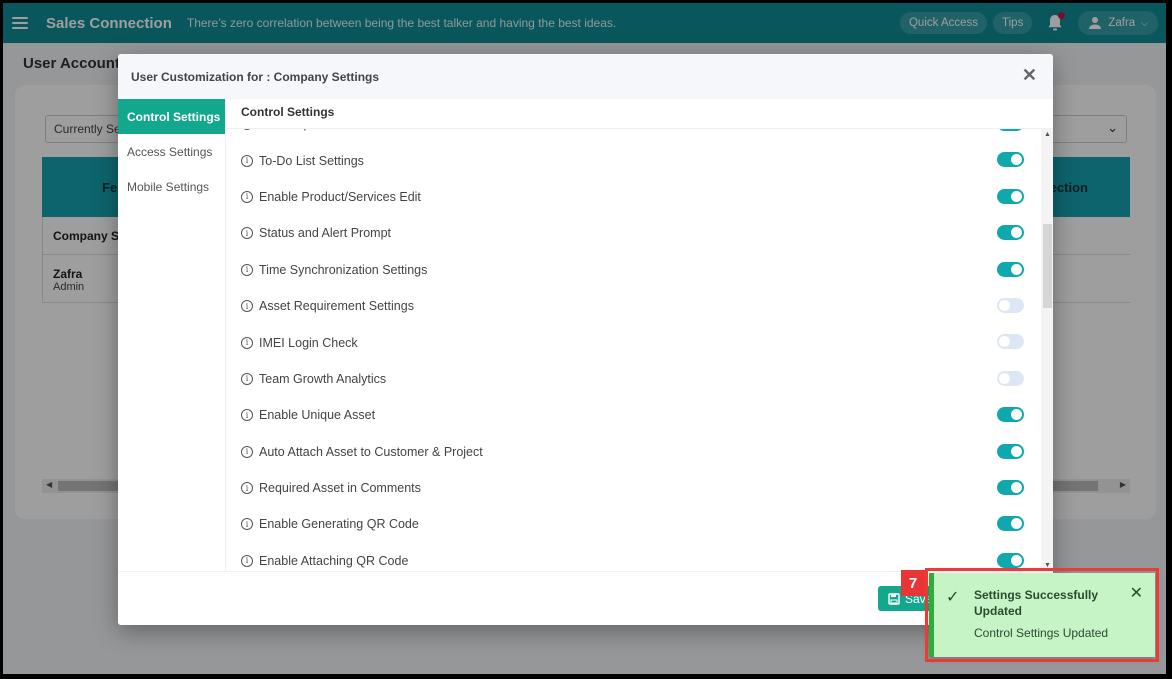 Image resolution: width=1172 pixels, height=679 pixels. I want to click on setting-label: Enable Attaching QR Code, so click(334, 560).